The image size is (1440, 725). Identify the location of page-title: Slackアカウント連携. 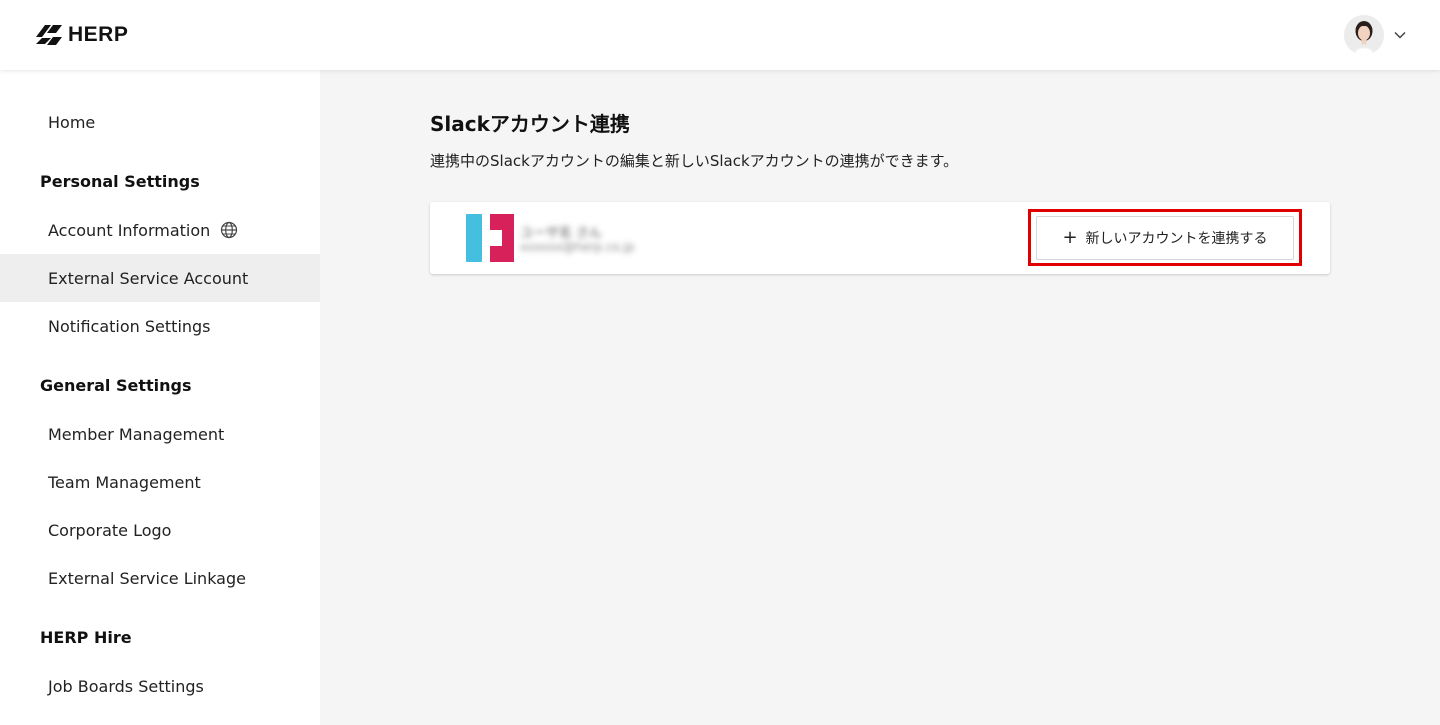
(530, 124).